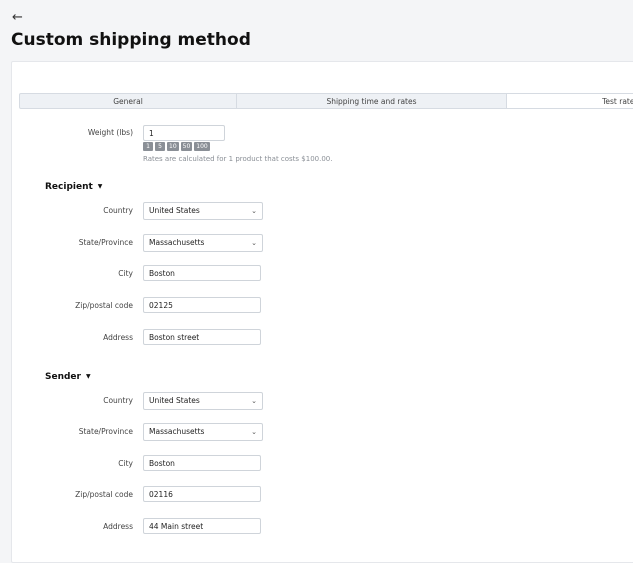 The image size is (633, 563). I want to click on back-arrow-icon: ←, so click(17, 18).